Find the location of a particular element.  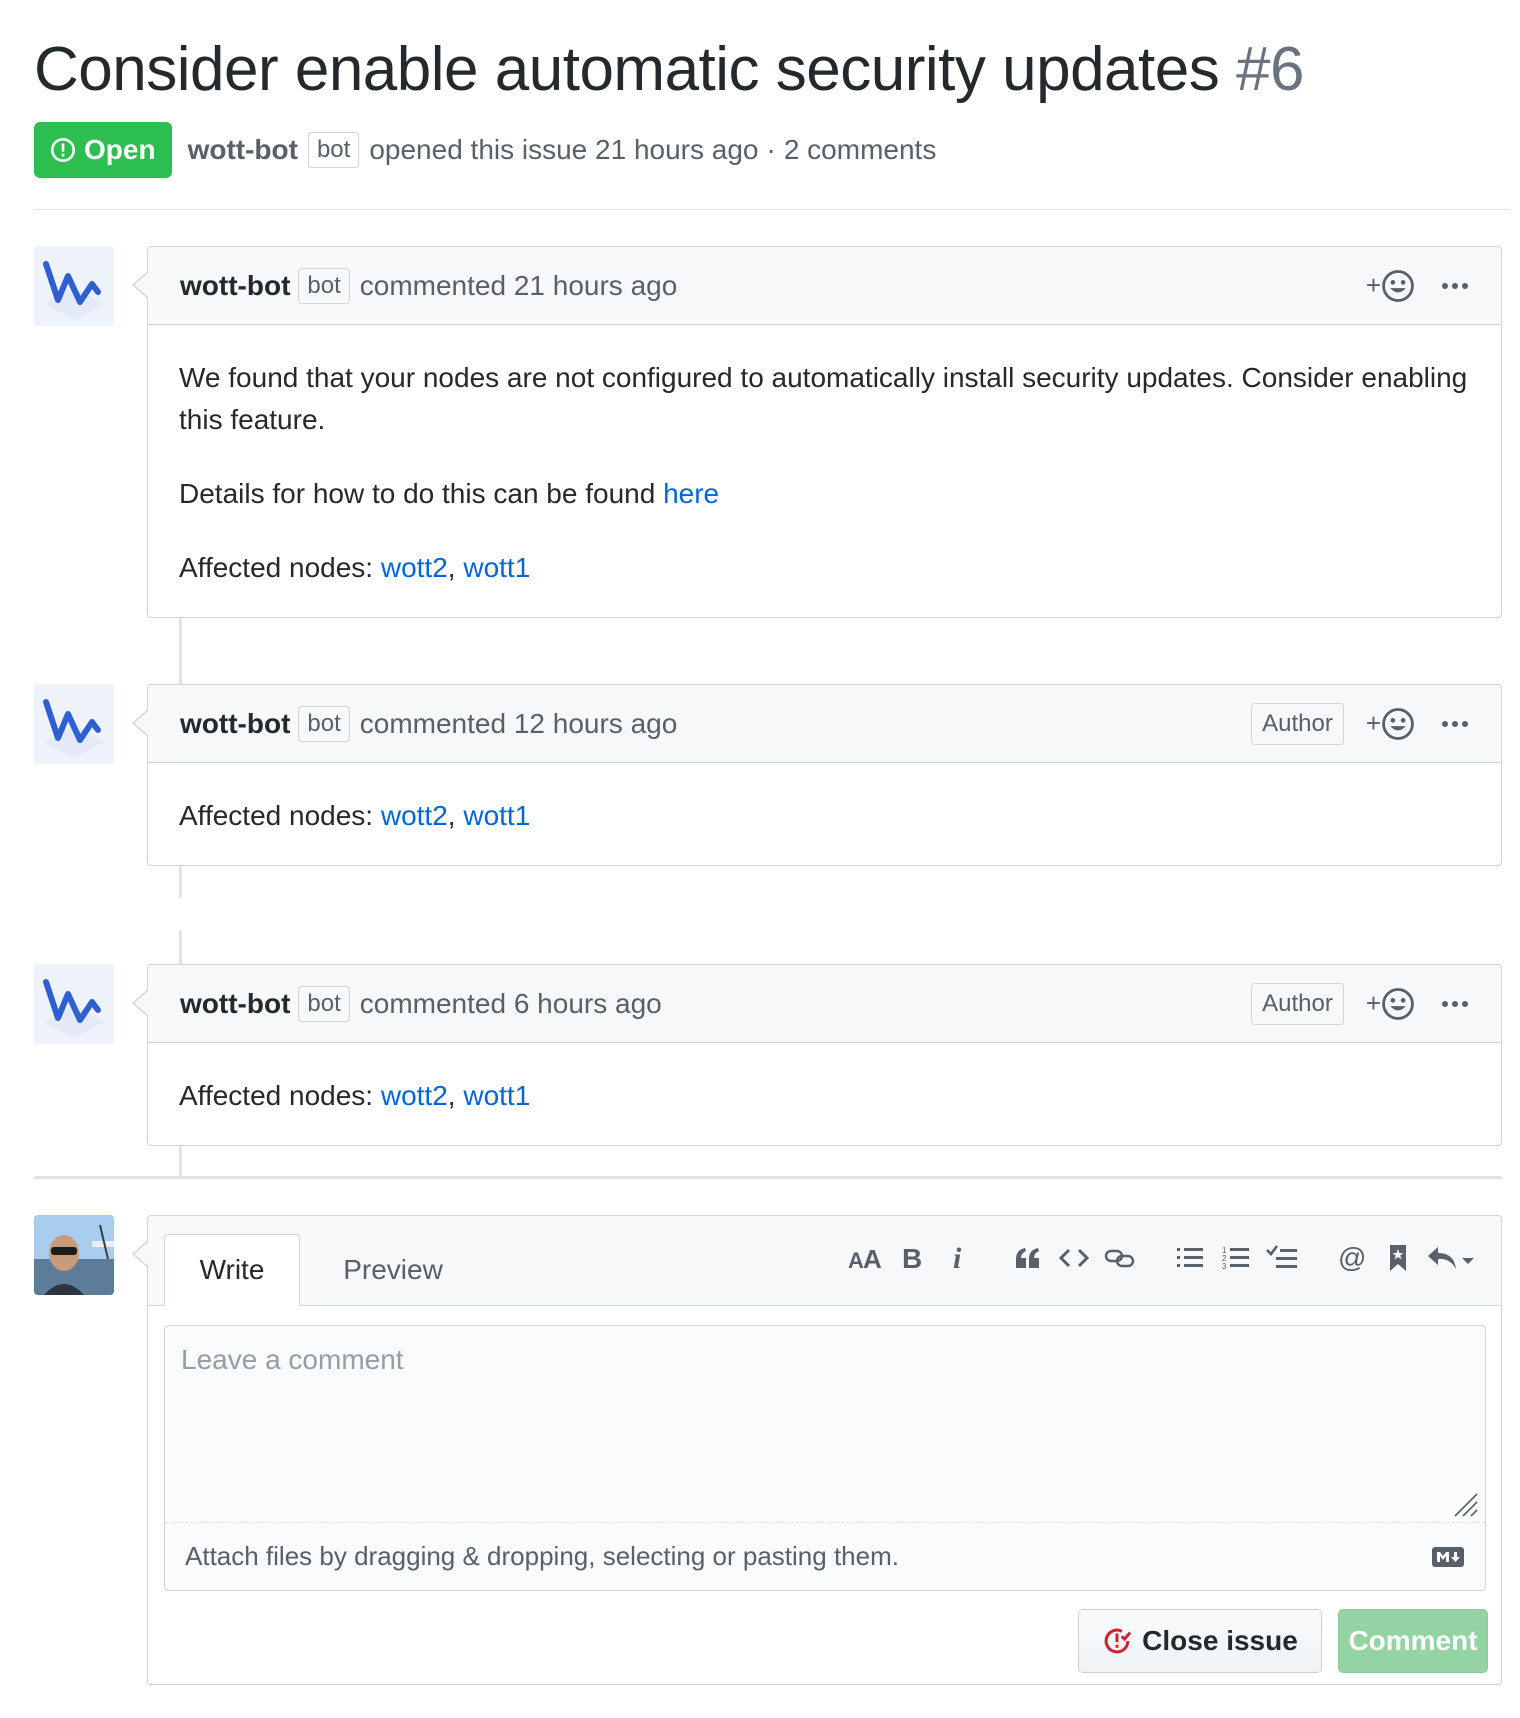

italic-button: i is located at coordinates (958, 1258).